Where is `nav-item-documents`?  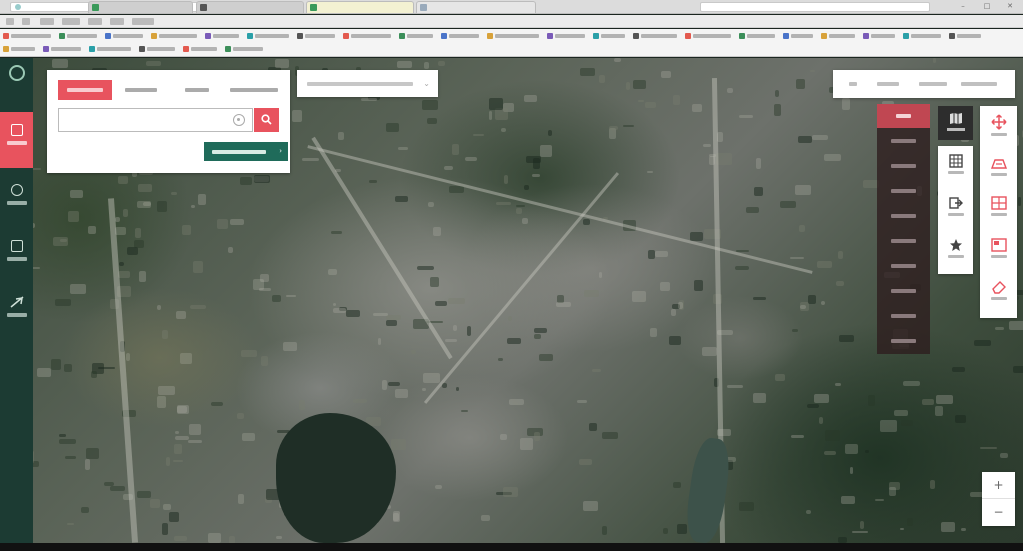 nav-item-documents is located at coordinates (16, 256).